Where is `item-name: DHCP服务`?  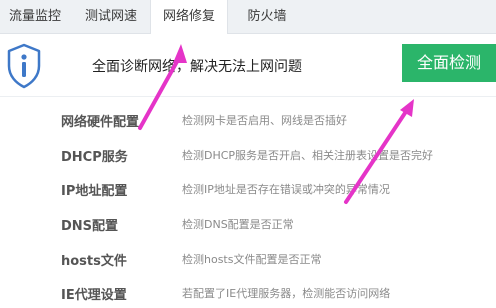 item-name: DHCP服务 is located at coordinates (94, 157).